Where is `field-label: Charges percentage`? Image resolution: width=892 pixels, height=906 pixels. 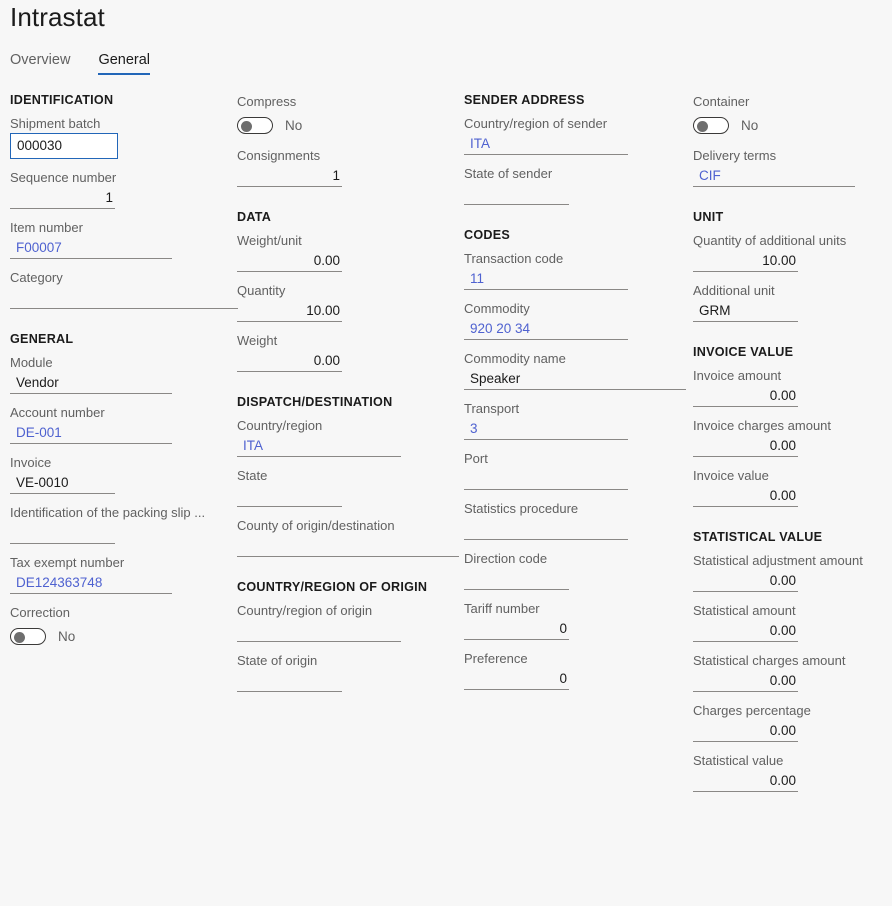
field-label: Charges percentage is located at coordinates (752, 710).